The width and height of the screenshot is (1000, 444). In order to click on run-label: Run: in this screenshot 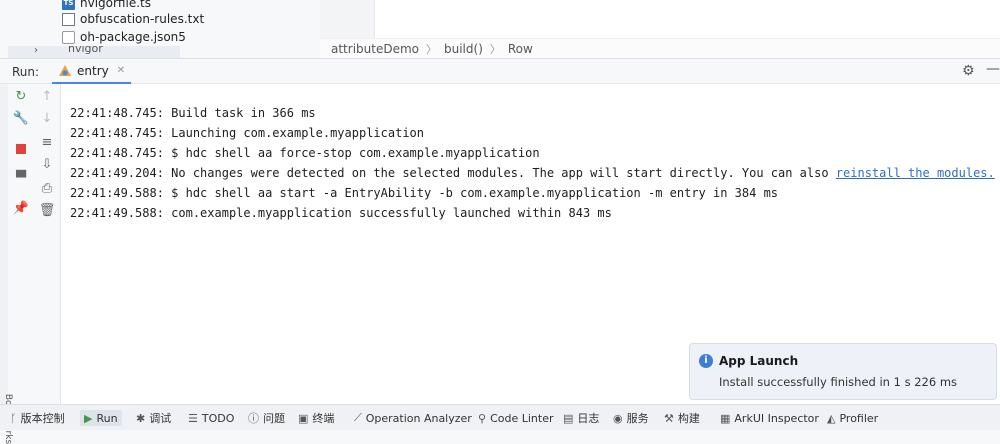, I will do `click(26, 72)`.